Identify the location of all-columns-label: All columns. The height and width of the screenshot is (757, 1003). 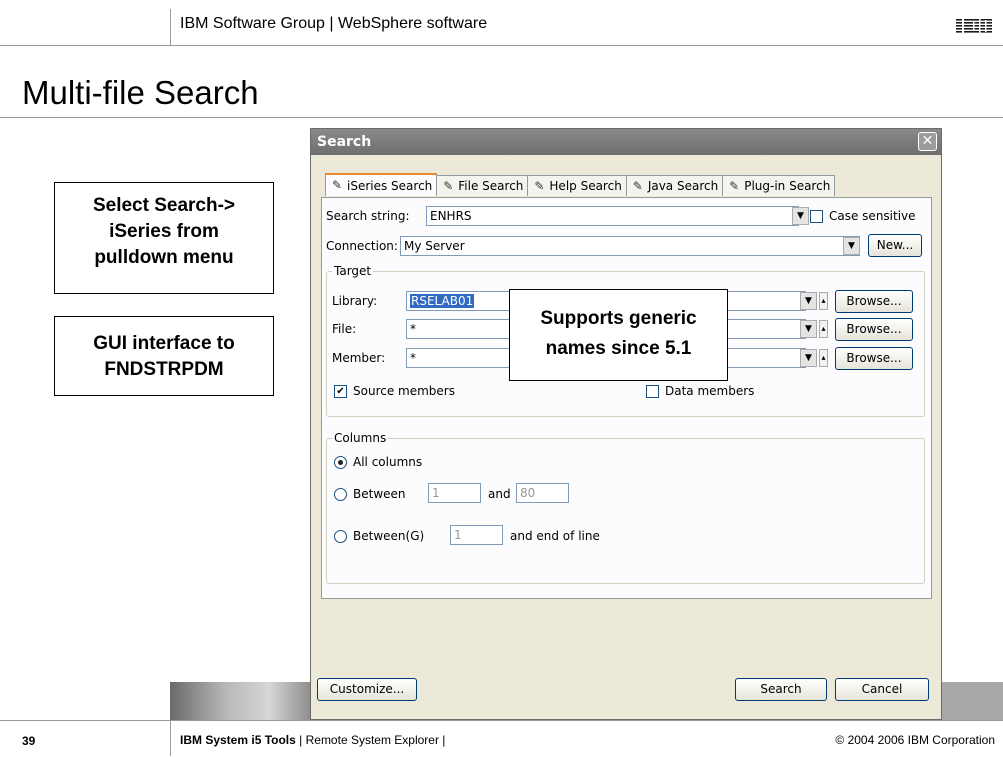
(388, 462).